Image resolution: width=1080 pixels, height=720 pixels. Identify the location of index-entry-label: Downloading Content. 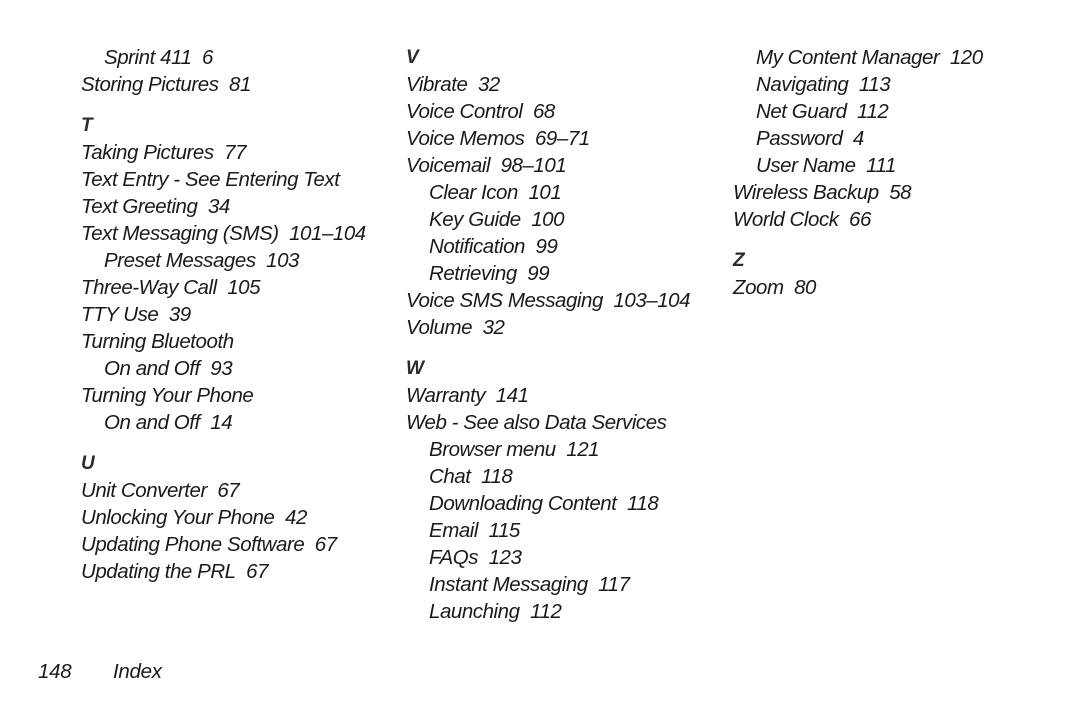
(523, 503).